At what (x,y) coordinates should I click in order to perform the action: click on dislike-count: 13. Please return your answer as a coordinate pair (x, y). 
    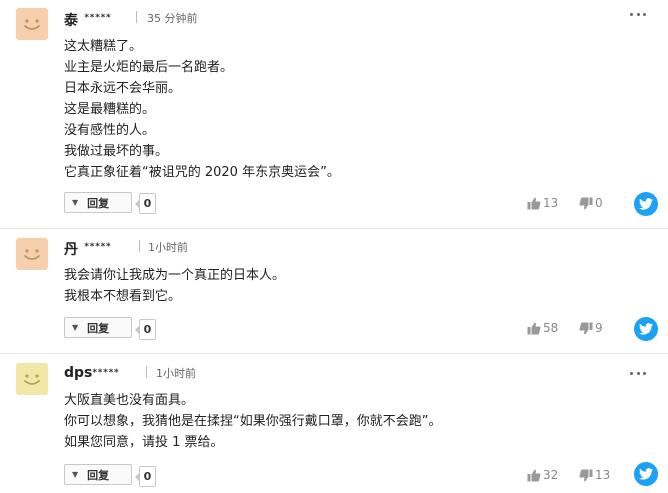
    Looking at the image, I should click on (603, 475).